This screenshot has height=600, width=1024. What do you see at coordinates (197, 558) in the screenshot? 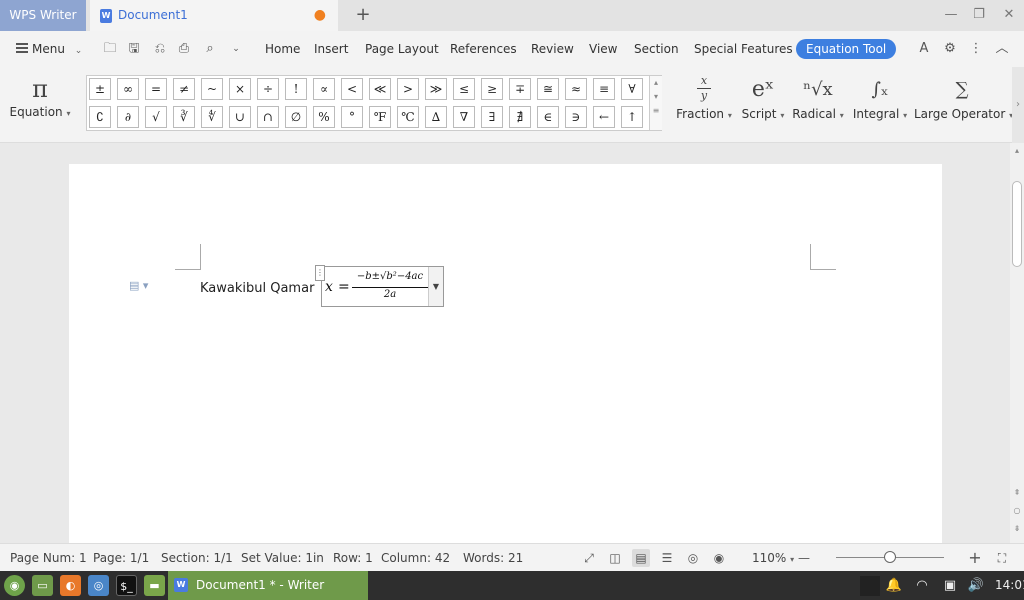
I see `status-section: Section: 1/1` at bounding box center [197, 558].